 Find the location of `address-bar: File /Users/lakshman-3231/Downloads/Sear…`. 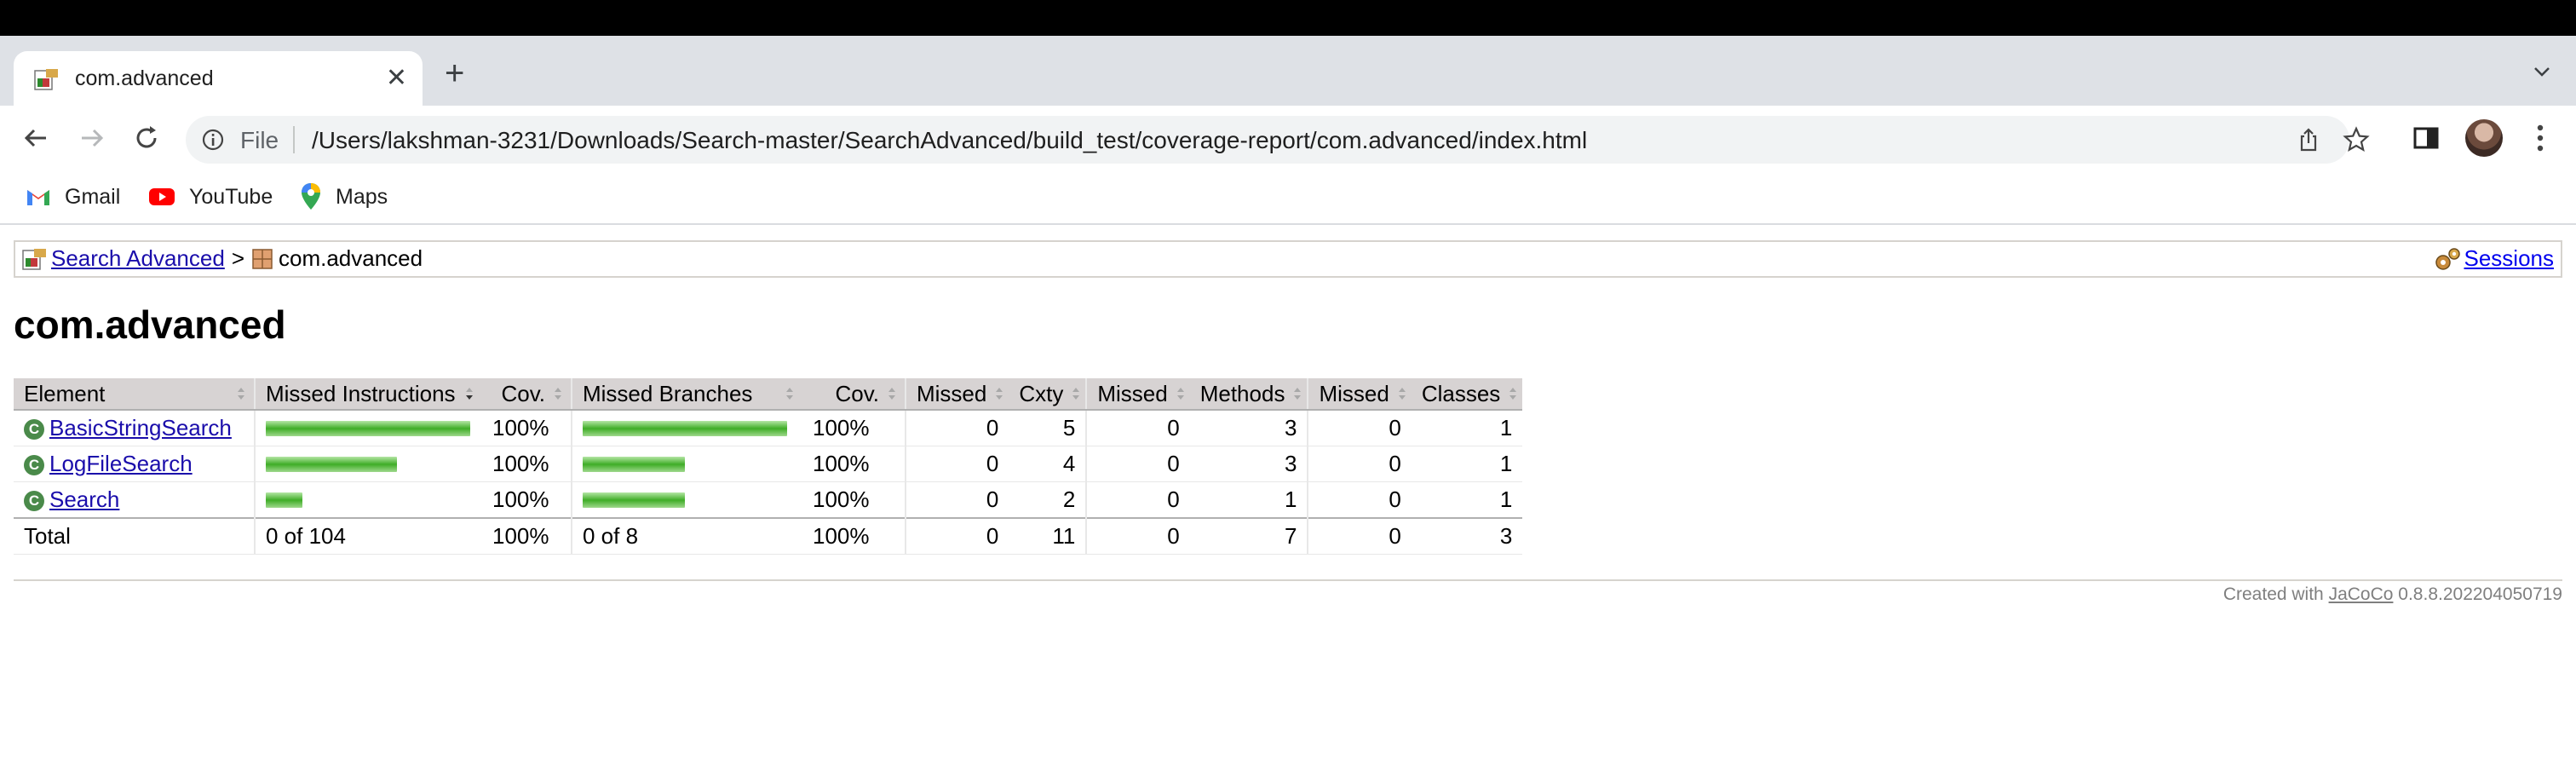

address-bar: File /Users/lakshman-3231/Downloads/Sear… is located at coordinates (1278, 140).